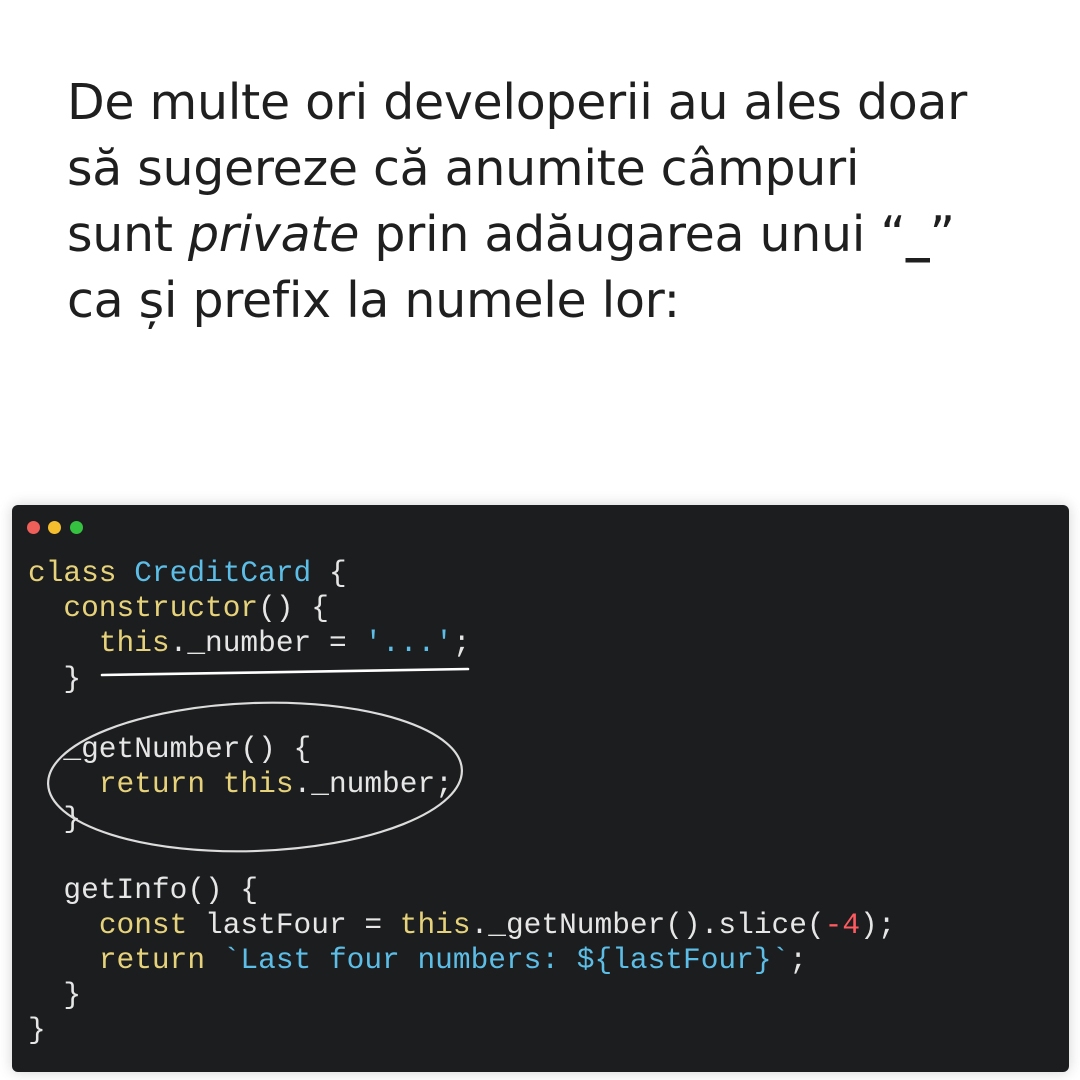 The height and width of the screenshot is (1080, 1080). Describe the element at coordinates (329, 573) in the screenshot. I see `code-text: {` at that location.